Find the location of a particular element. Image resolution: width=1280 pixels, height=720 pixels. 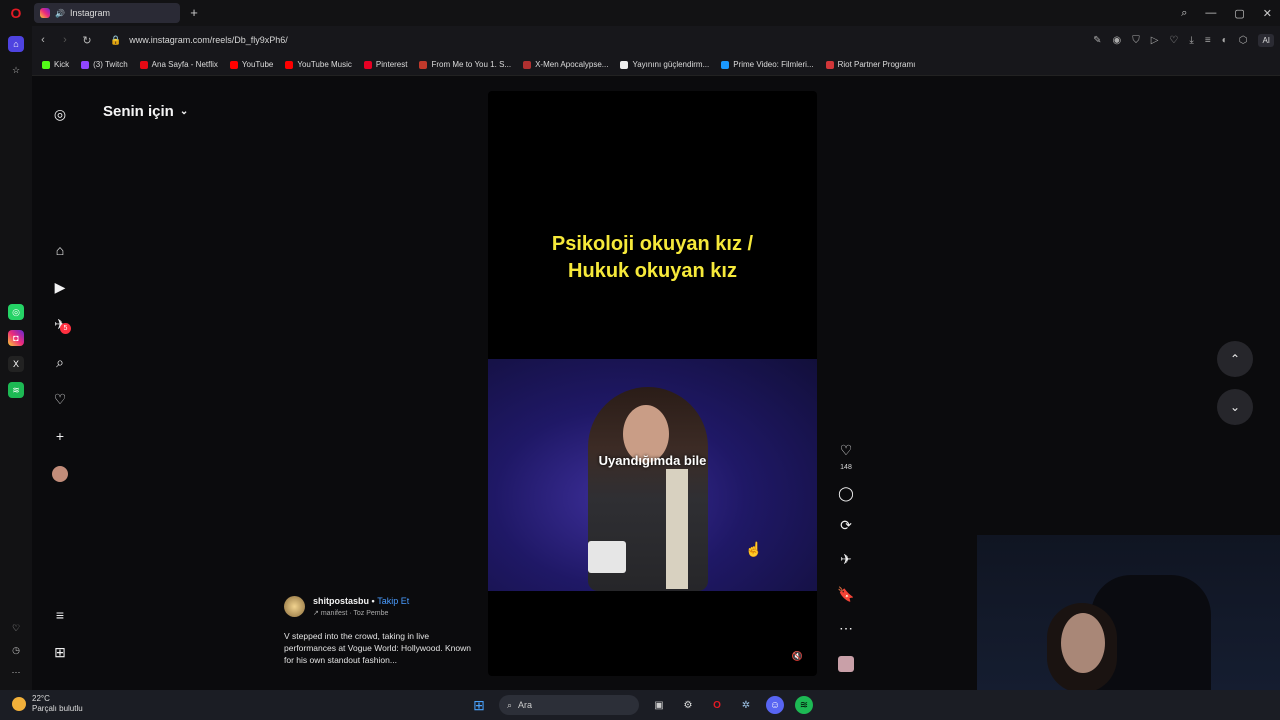

close-button: ✕ is located at coordinates (1267, 13).